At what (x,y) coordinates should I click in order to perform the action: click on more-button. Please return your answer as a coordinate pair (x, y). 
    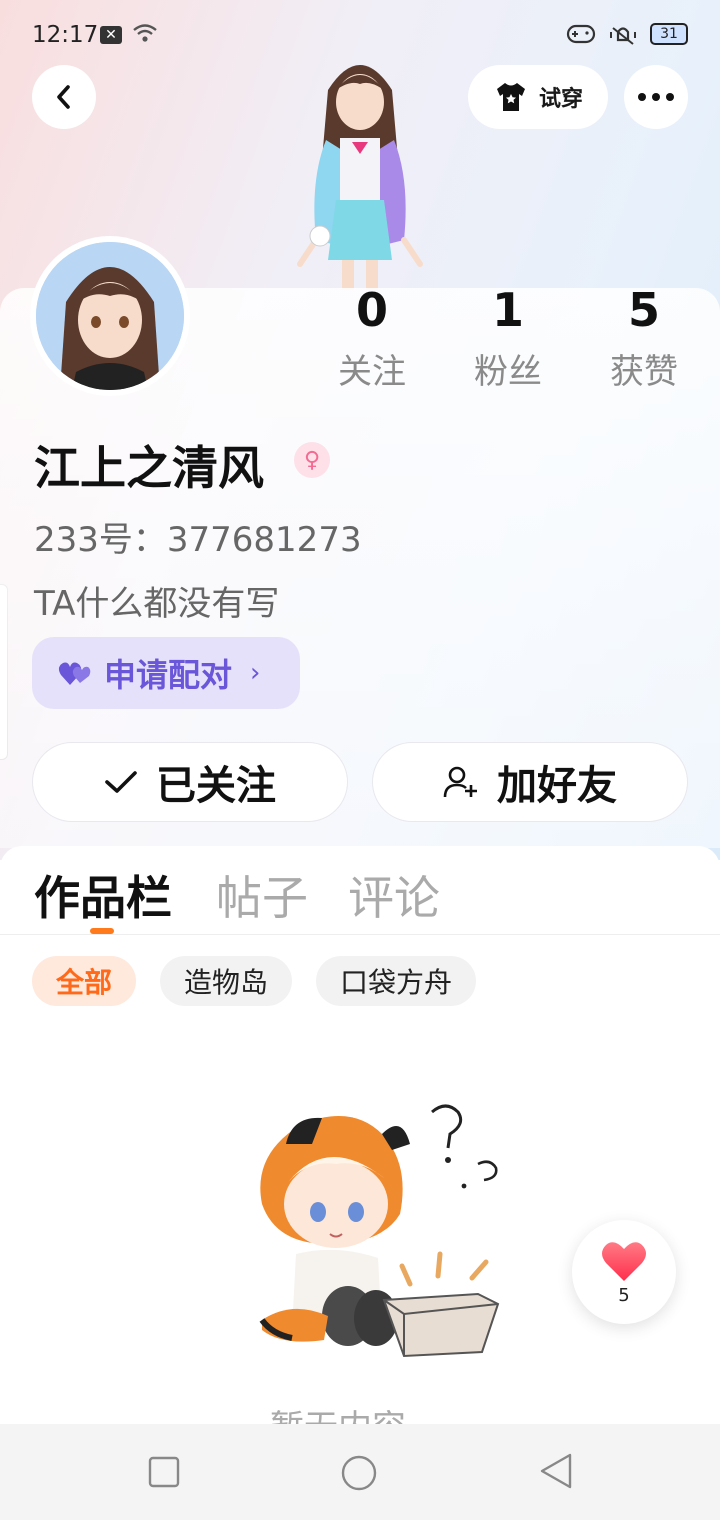
    Looking at the image, I should click on (656, 97).